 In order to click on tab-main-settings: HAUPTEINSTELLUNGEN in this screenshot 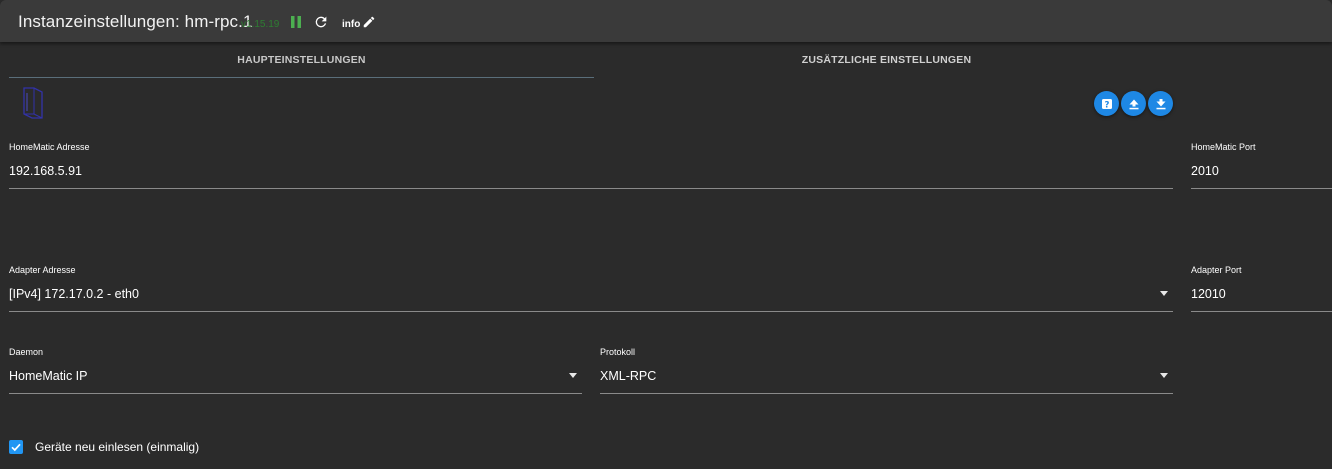, I will do `click(301, 60)`.